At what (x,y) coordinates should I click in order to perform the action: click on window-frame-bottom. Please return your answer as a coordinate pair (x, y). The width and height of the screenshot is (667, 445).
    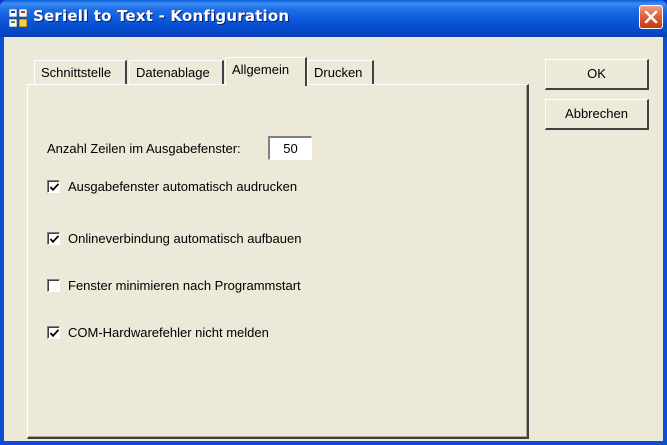
    Looking at the image, I should click on (333, 443).